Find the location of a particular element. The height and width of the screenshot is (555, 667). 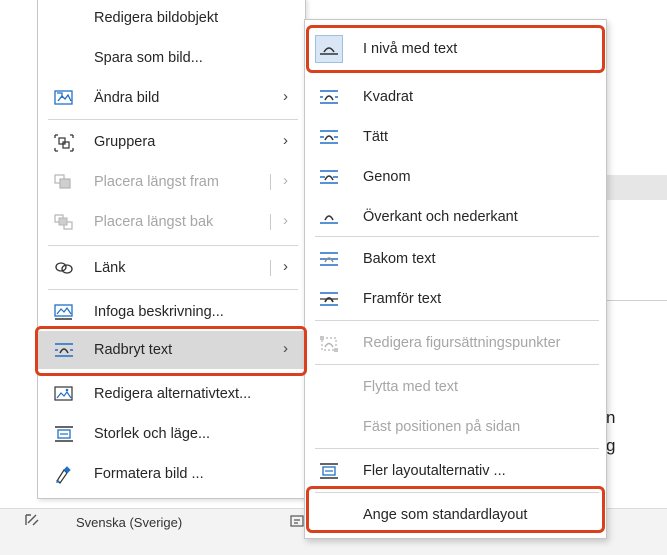

alt-text-icon is located at coordinates (64, 394).